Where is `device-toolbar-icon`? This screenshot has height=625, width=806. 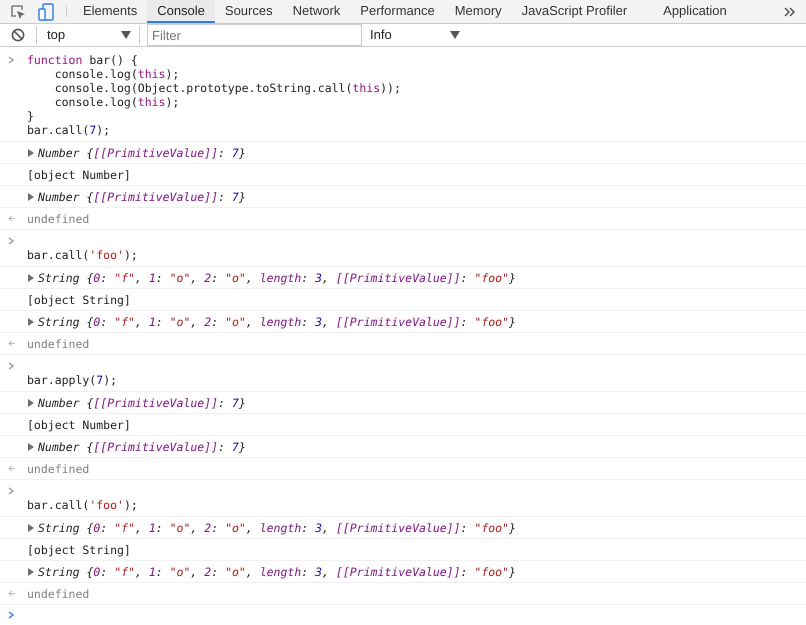 device-toolbar-icon is located at coordinates (46, 11).